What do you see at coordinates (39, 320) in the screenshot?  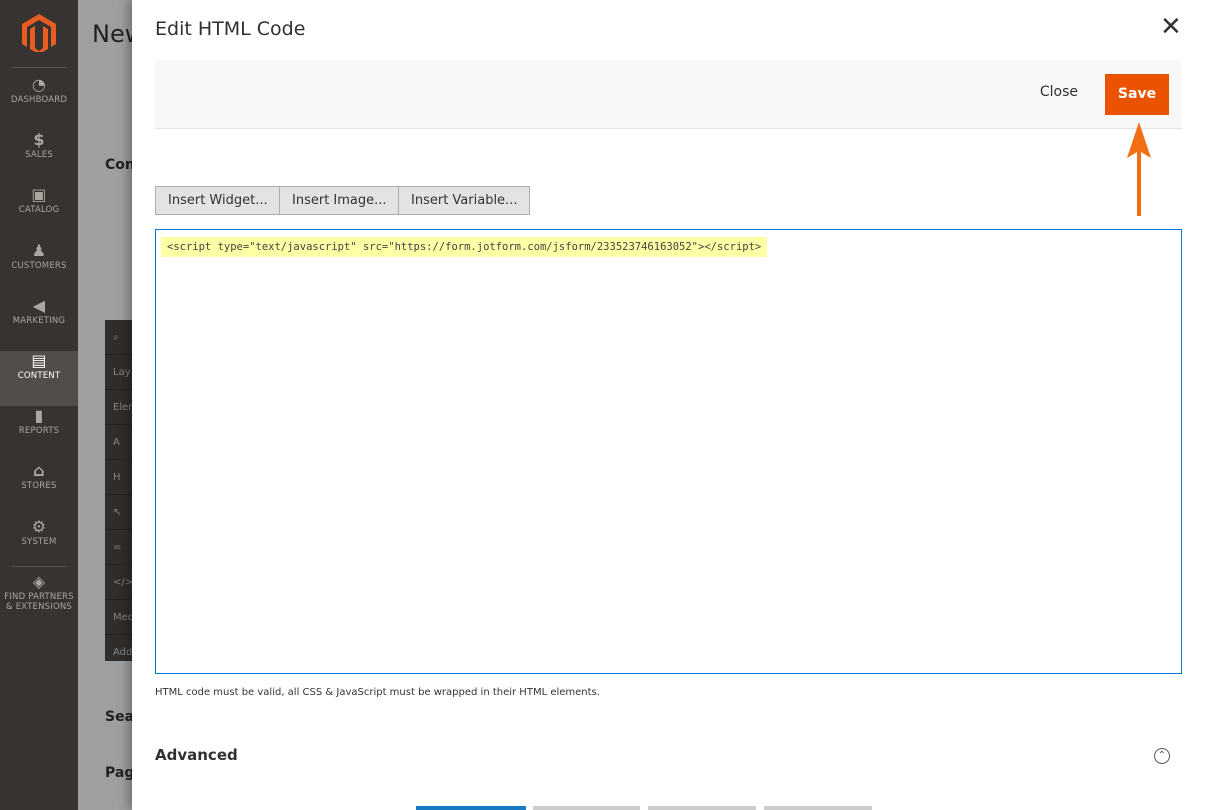 I see `sidebar-item-label: MARKETING` at bounding box center [39, 320].